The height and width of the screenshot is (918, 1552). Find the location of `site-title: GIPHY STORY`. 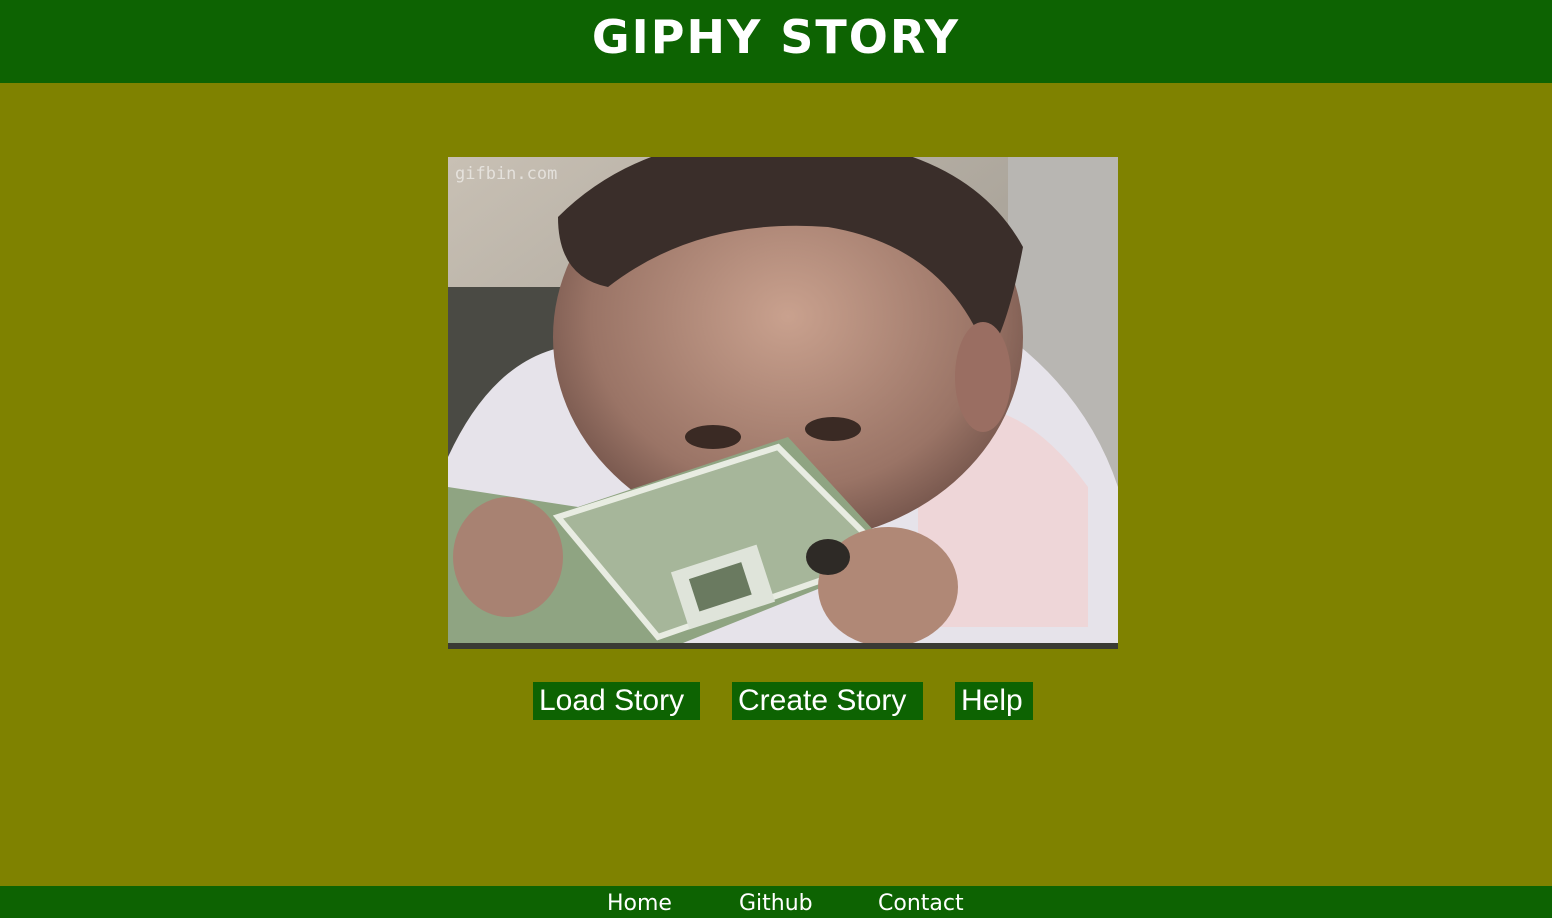

site-title: GIPHY STORY is located at coordinates (776, 36).